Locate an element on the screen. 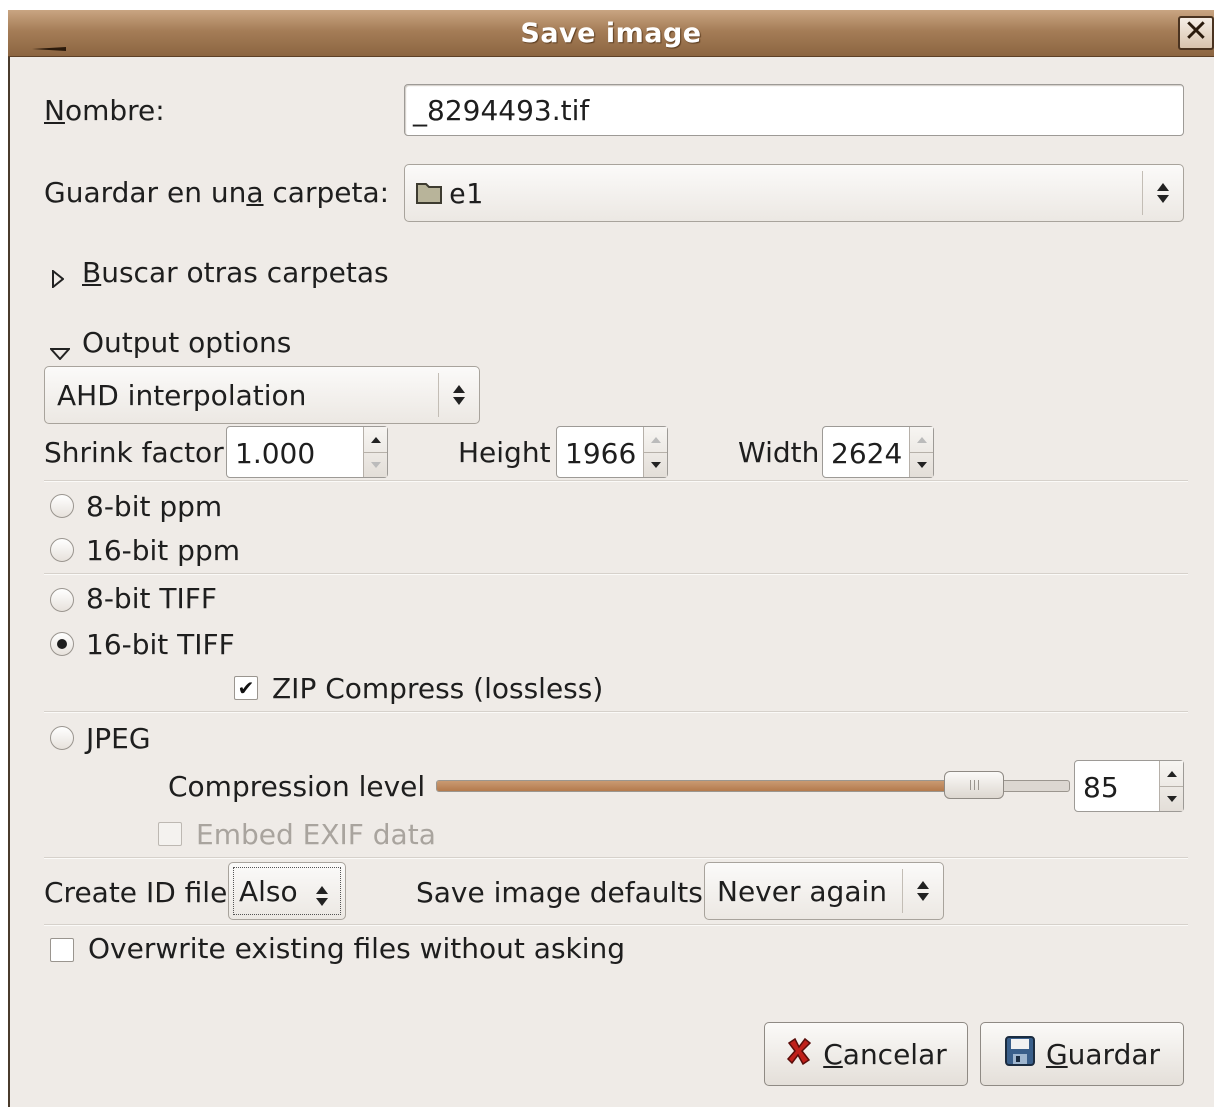 The height and width of the screenshot is (1107, 1214). create-id-label: Create ID file is located at coordinates (136, 892).